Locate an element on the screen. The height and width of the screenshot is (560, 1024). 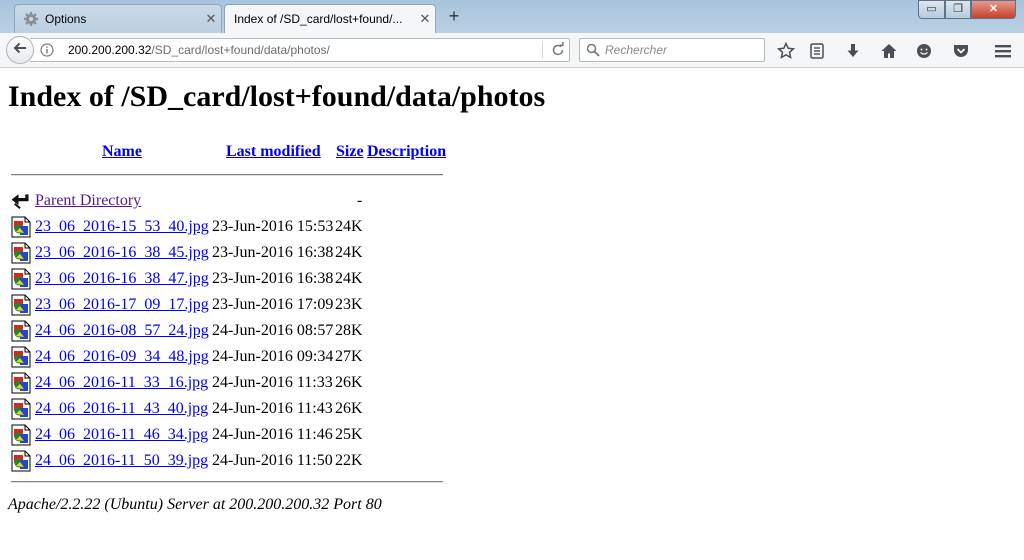
search-input: Rechercher is located at coordinates (672, 50).